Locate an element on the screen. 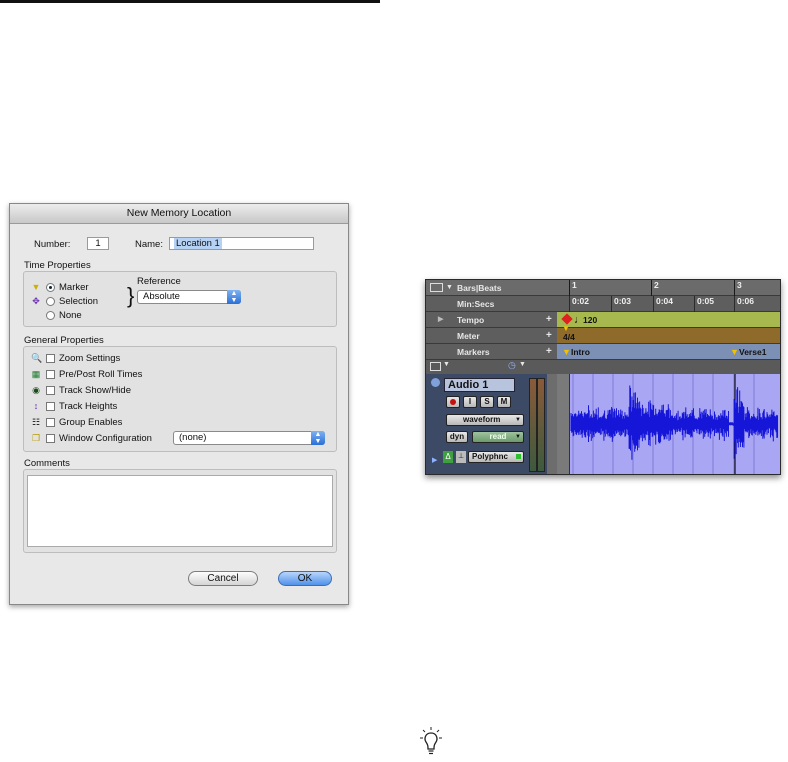 This screenshot has width=788, height=762. add-marker-button: + is located at coordinates (549, 352).